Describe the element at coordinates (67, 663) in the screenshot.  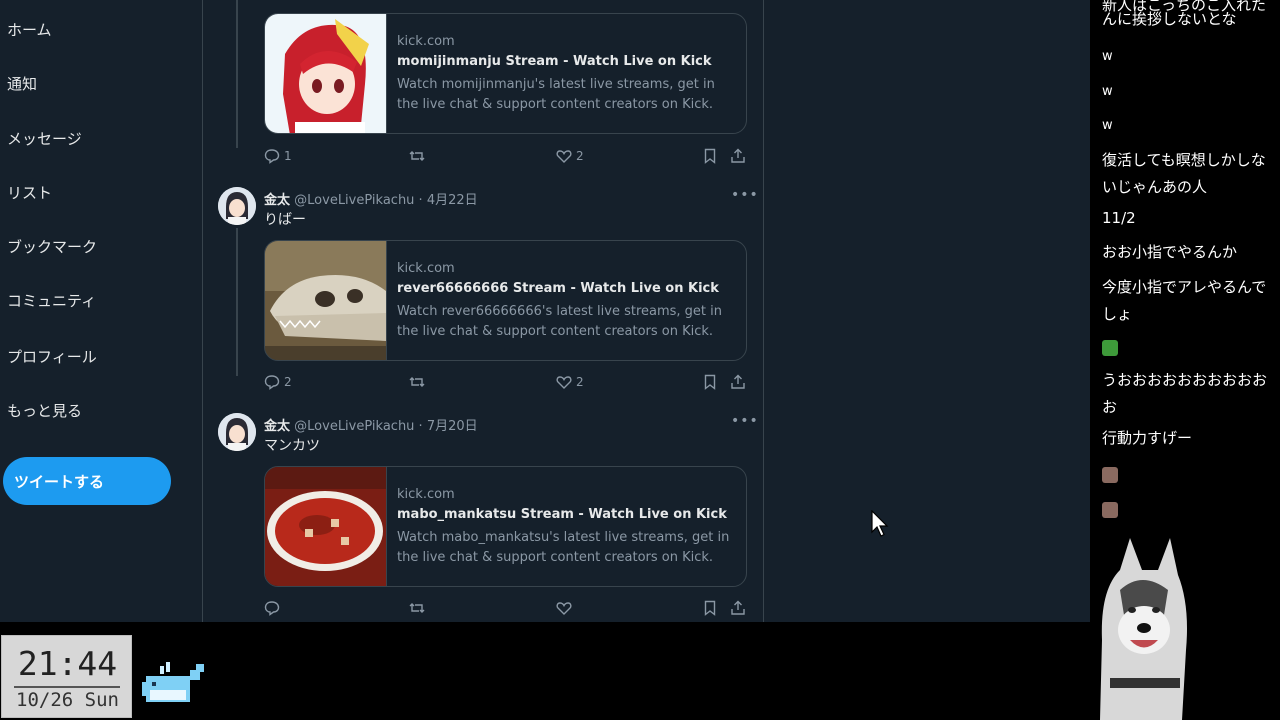
I see `clock-time: 21:44` at that location.